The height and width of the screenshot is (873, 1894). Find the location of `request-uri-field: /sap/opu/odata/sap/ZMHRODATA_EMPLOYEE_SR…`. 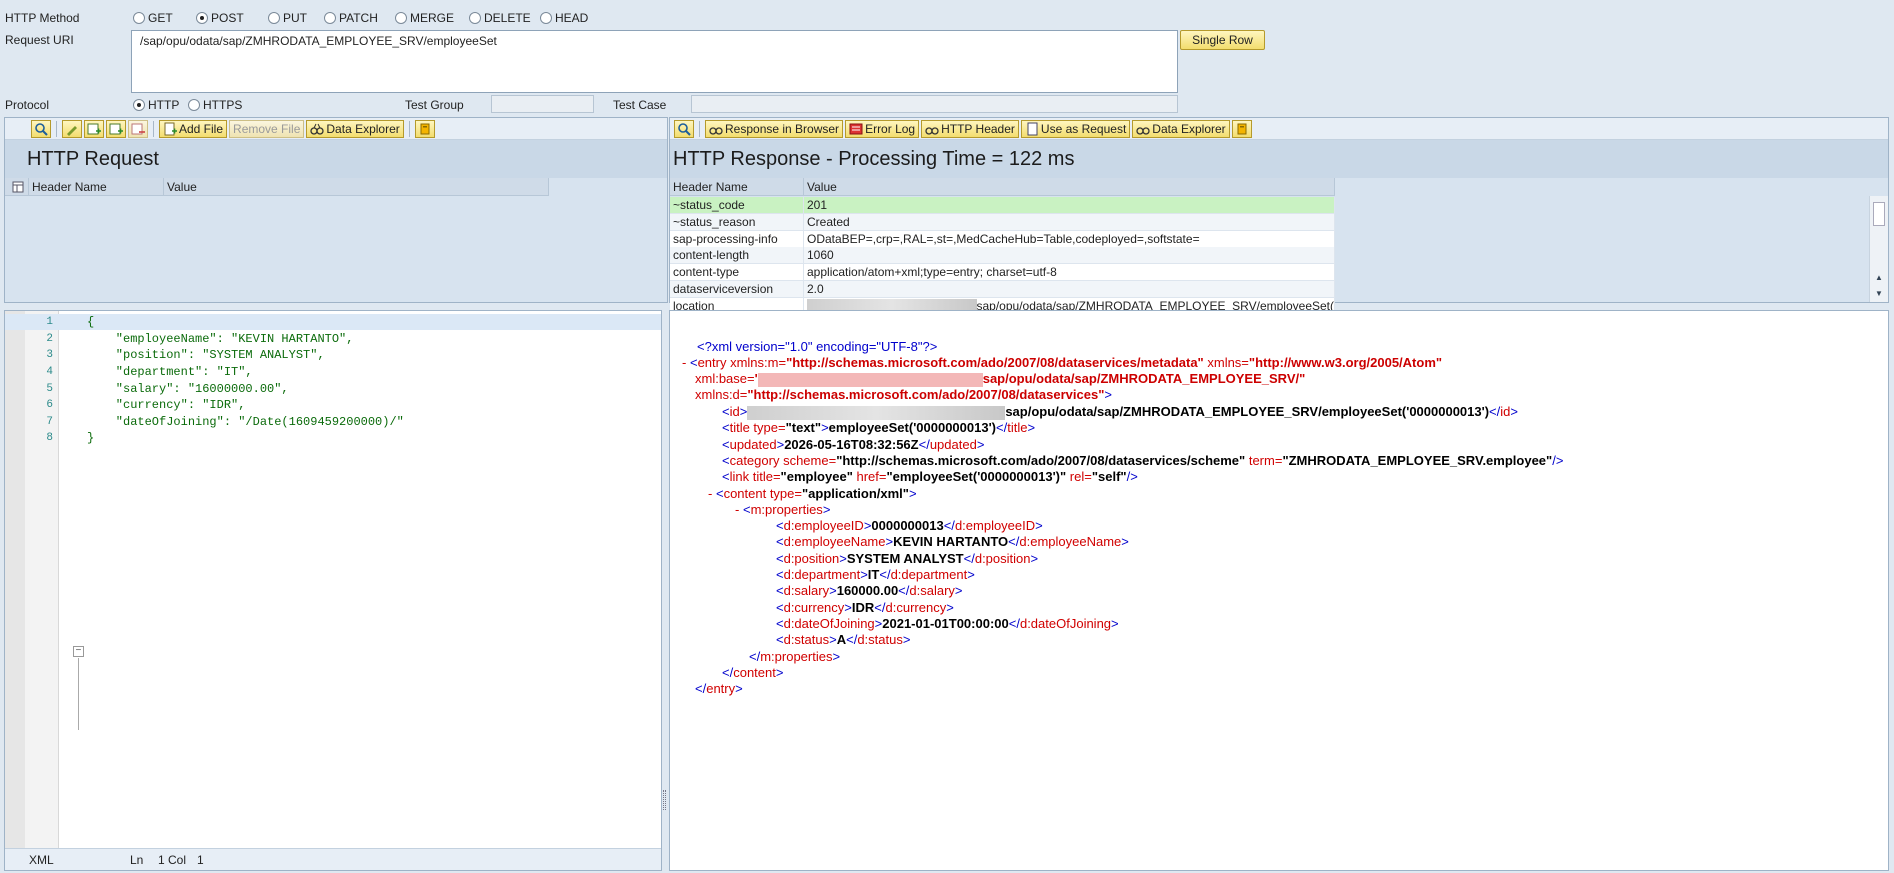

request-uri-field: /sap/opu/odata/sap/ZMHRODATA_EMPLOYEE_SR… is located at coordinates (654, 61).